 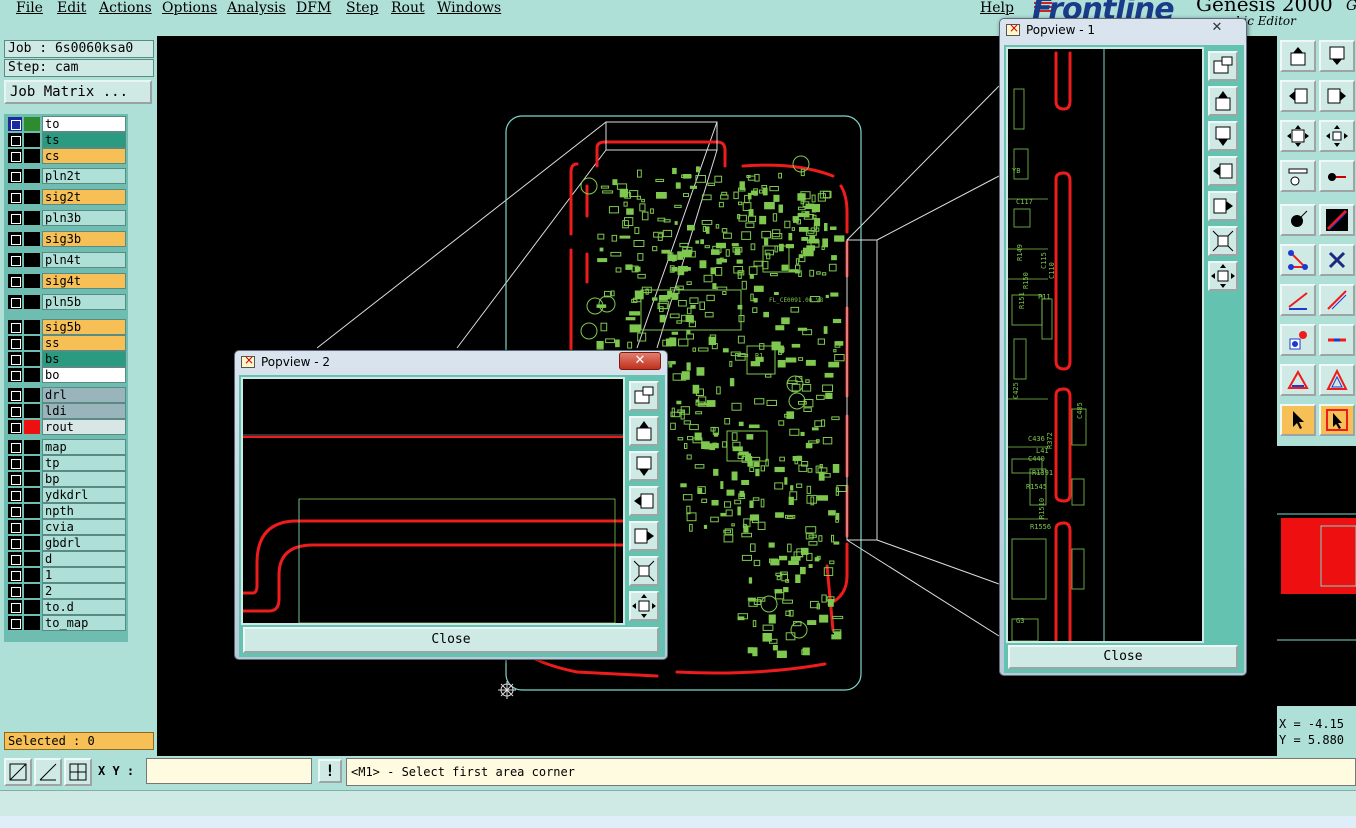 What do you see at coordinates (640, 361) in the screenshot?
I see `popview-2-close-x: ✕` at bounding box center [640, 361].